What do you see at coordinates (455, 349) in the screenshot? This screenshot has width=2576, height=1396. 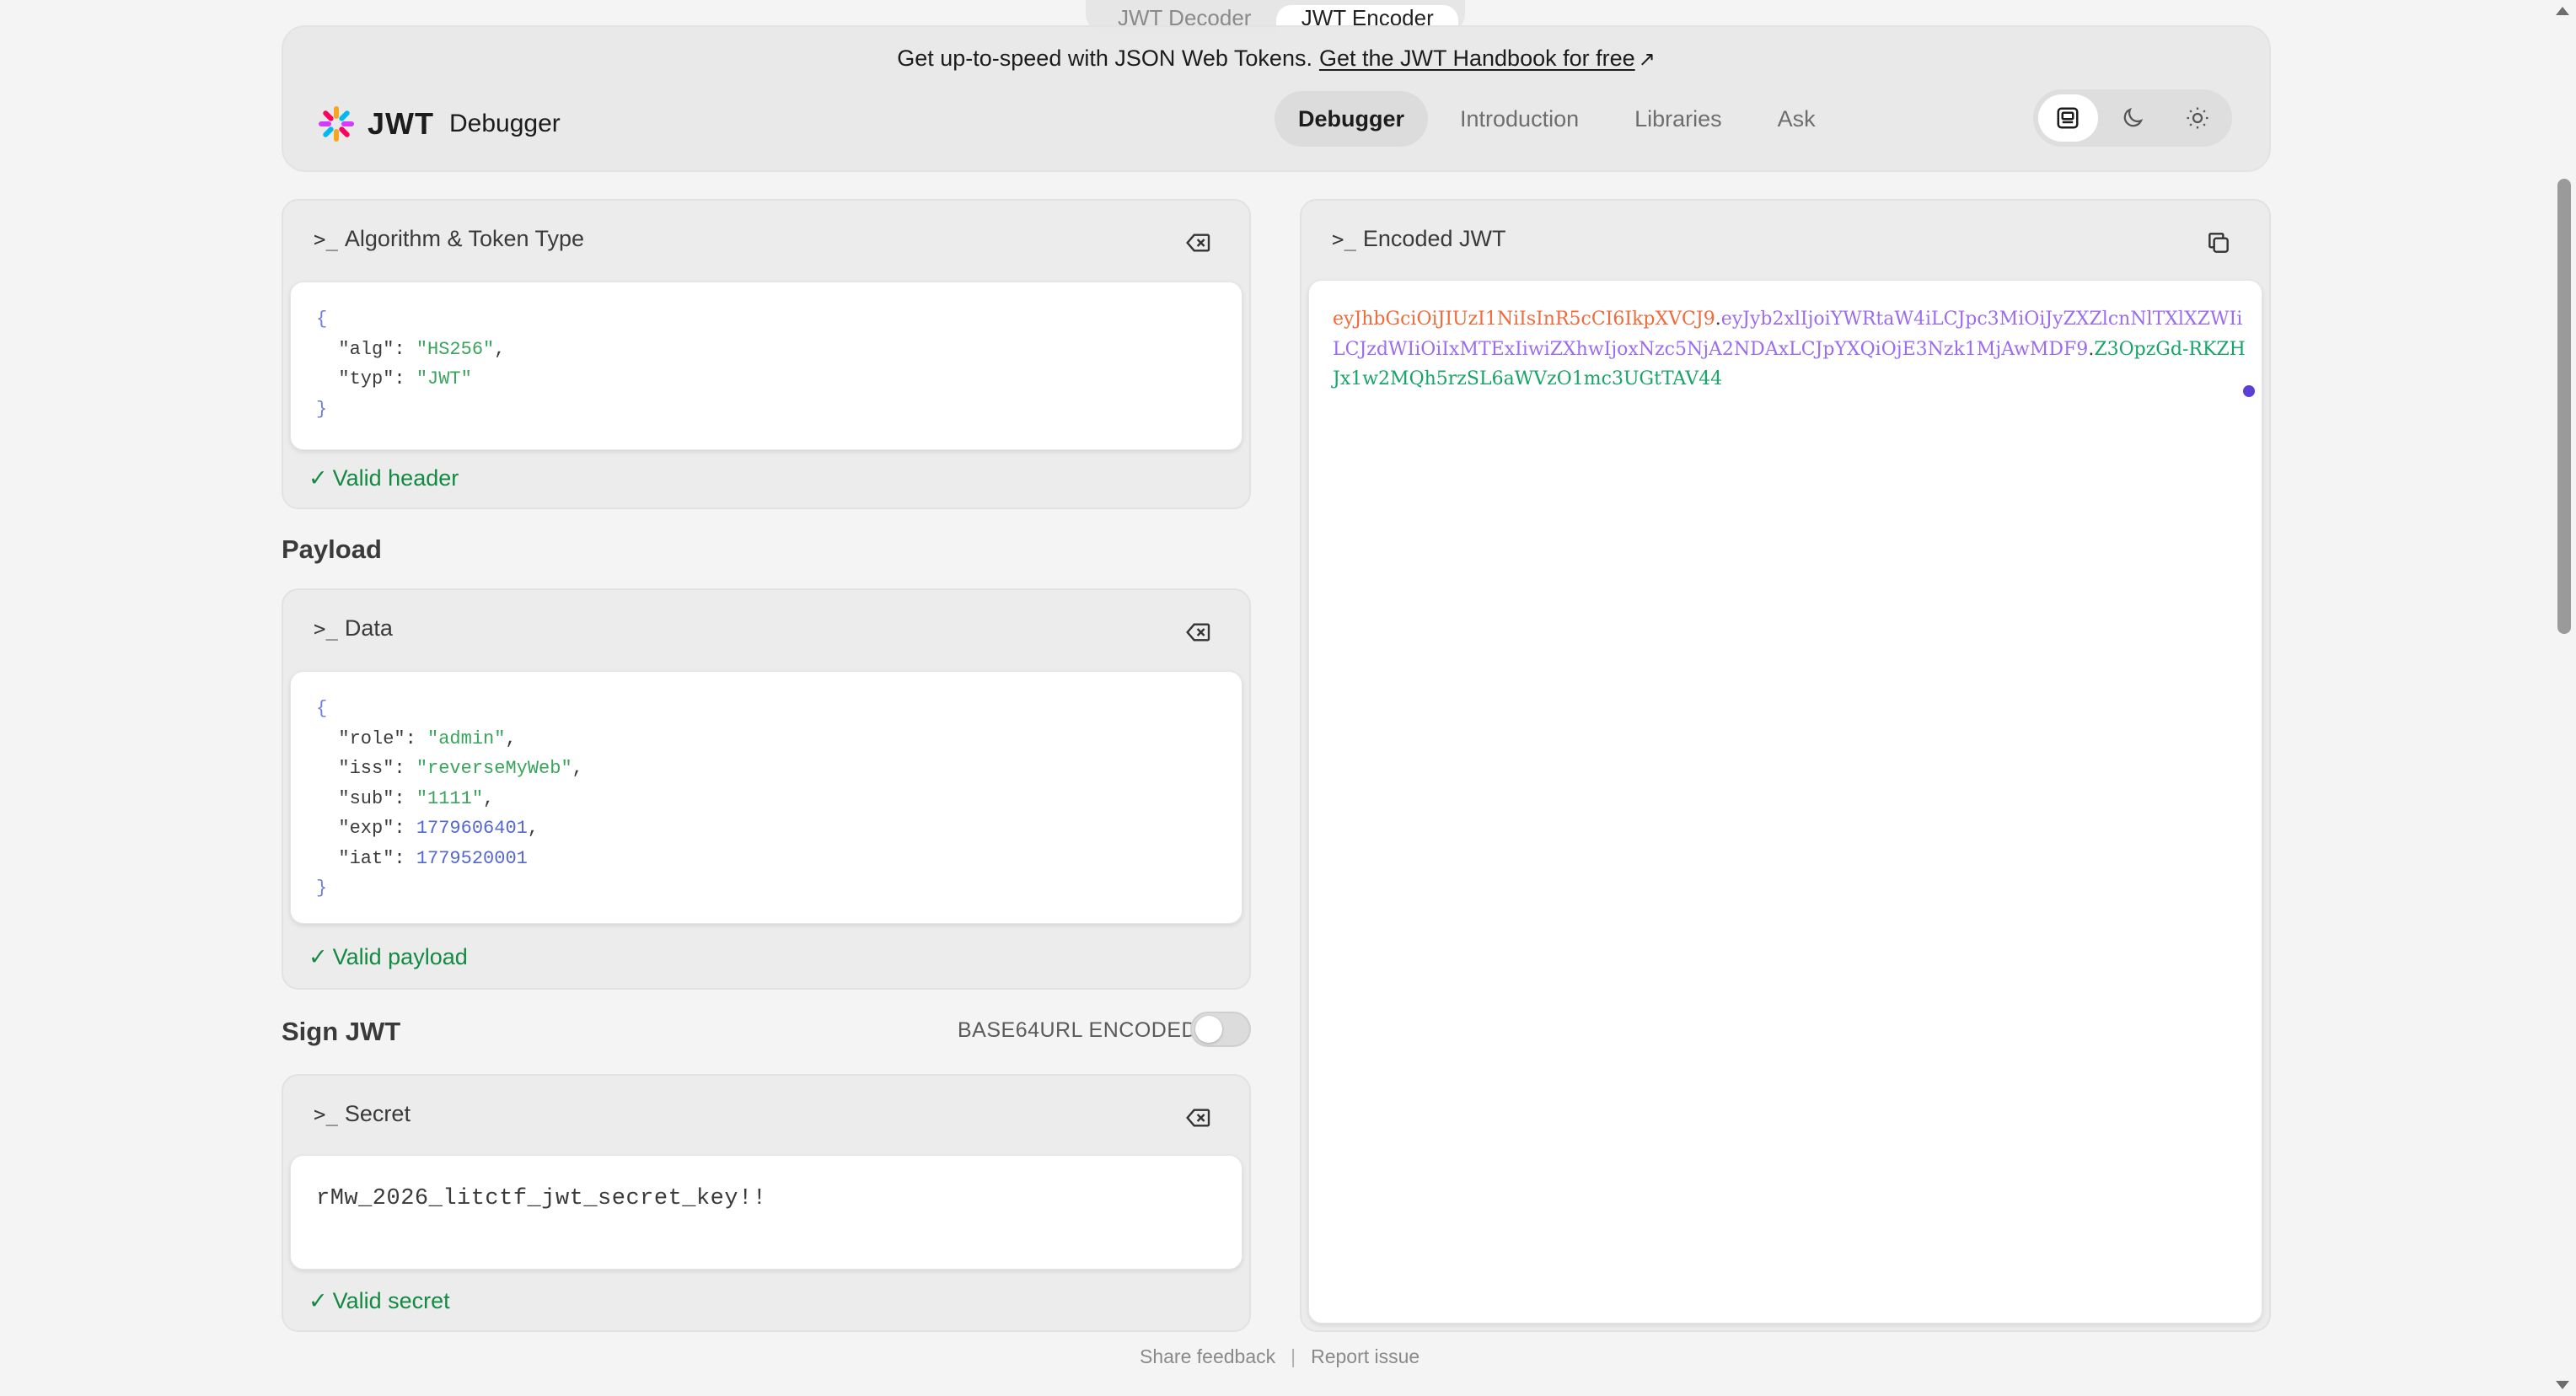 I see `alg-value: "HS256"` at bounding box center [455, 349].